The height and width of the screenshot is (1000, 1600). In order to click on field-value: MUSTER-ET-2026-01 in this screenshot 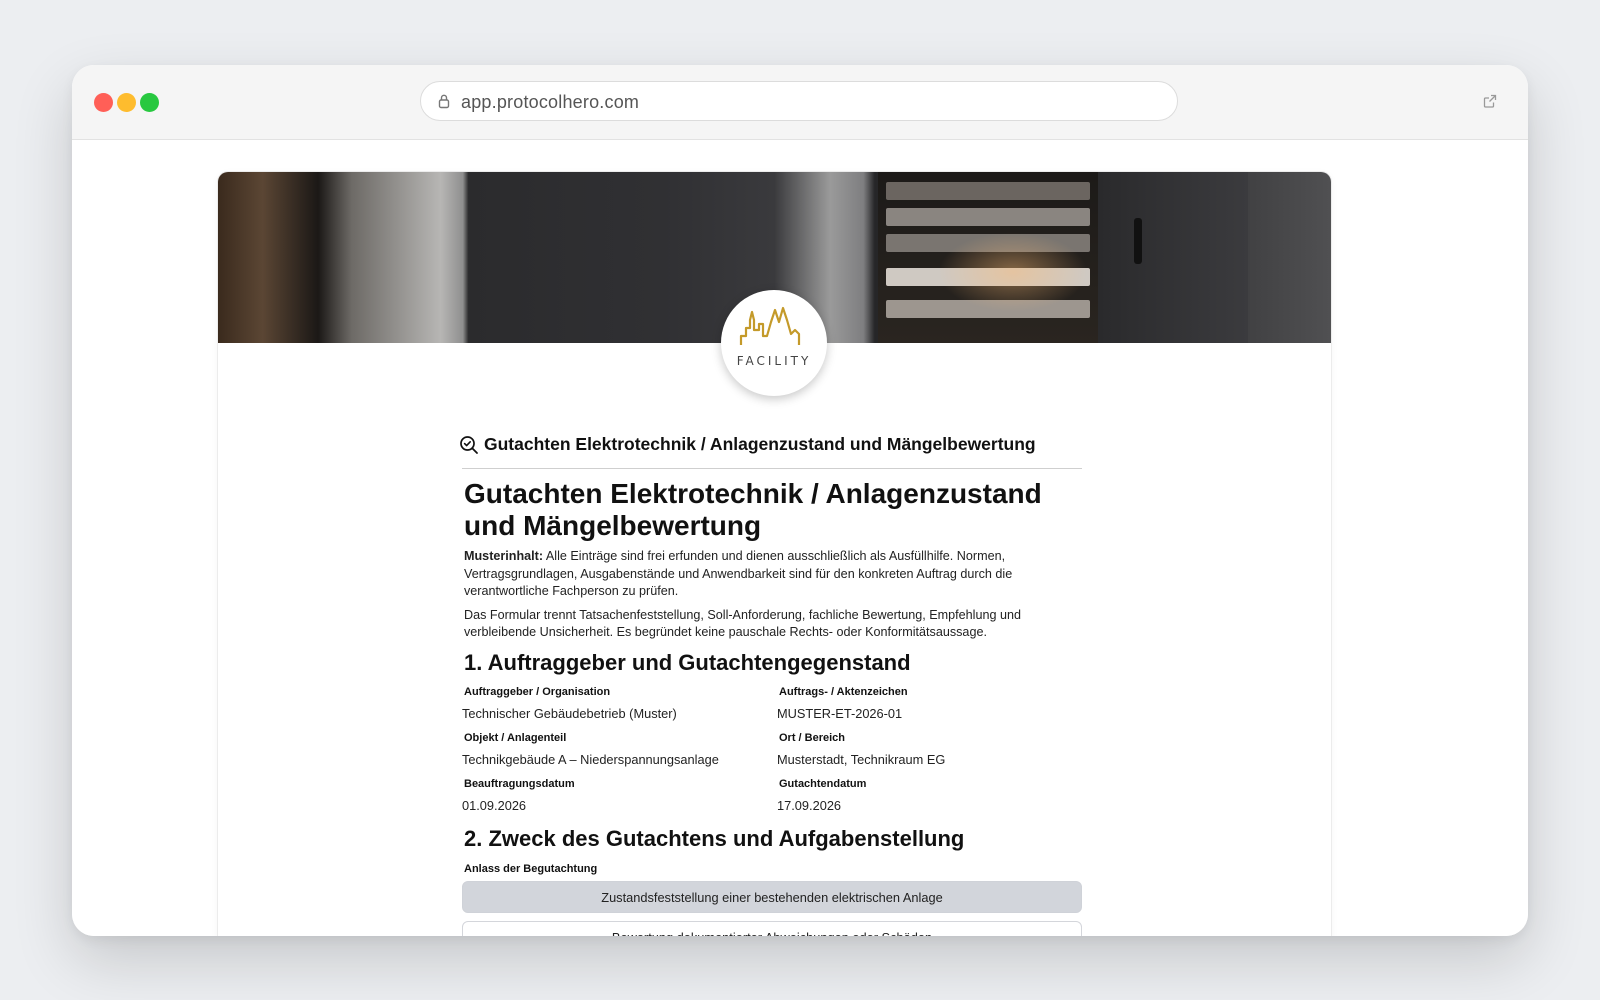, I will do `click(929, 714)`.